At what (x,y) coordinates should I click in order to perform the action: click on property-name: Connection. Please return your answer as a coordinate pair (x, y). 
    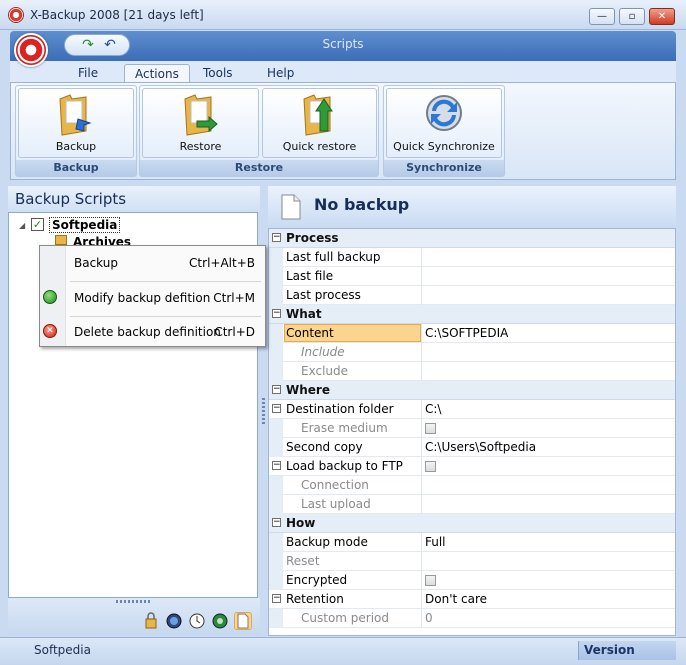
    Looking at the image, I should click on (335, 485).